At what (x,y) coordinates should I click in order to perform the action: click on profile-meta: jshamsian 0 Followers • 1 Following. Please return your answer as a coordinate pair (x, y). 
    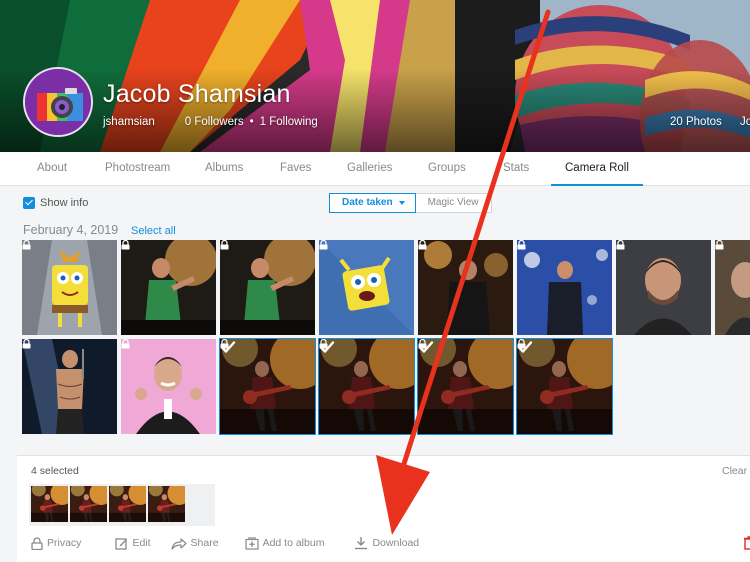
    Looking at the image, I should click on (210, 122).